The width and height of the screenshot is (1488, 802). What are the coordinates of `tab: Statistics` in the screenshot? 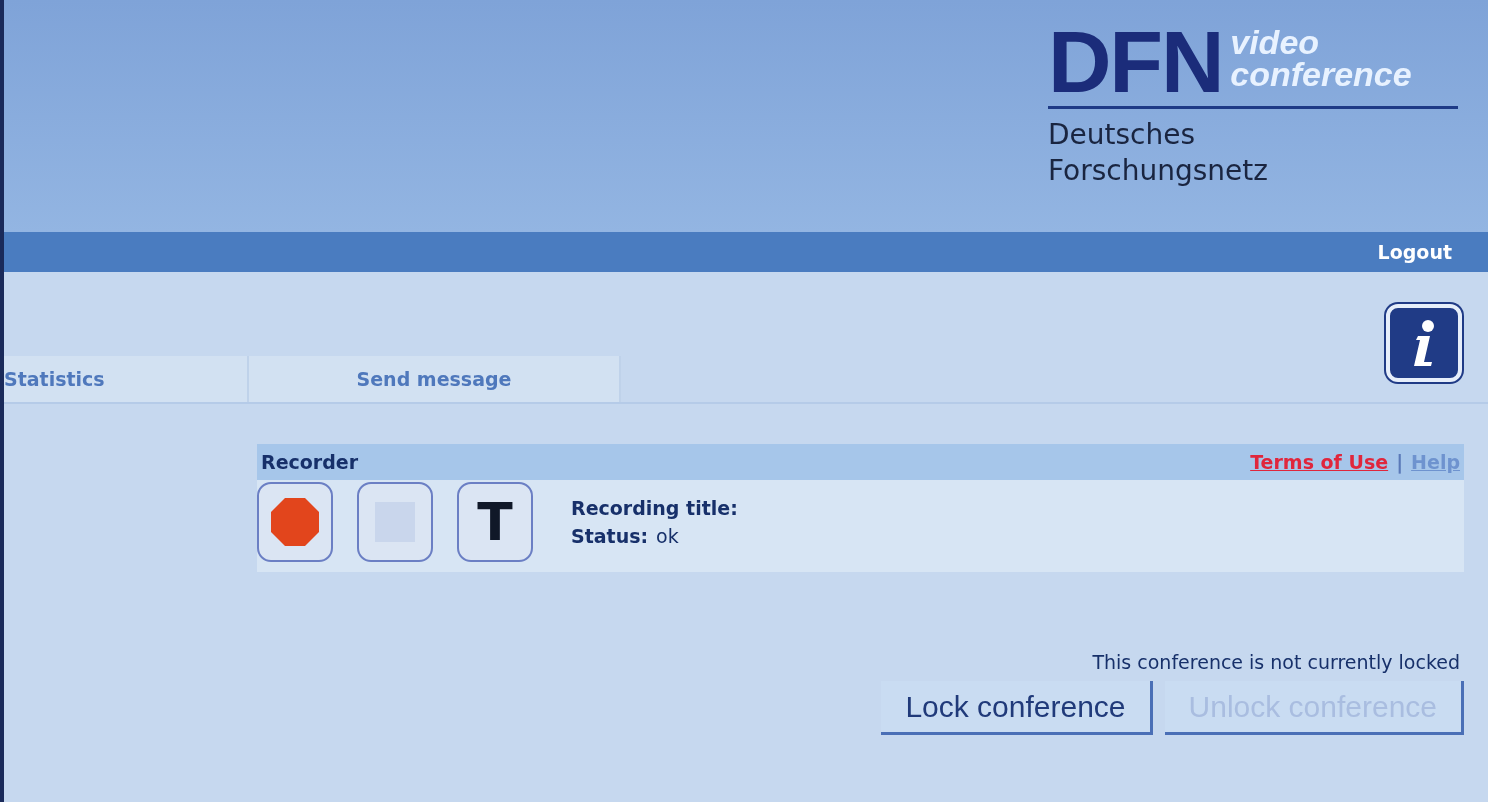 It's located at (126, 379).